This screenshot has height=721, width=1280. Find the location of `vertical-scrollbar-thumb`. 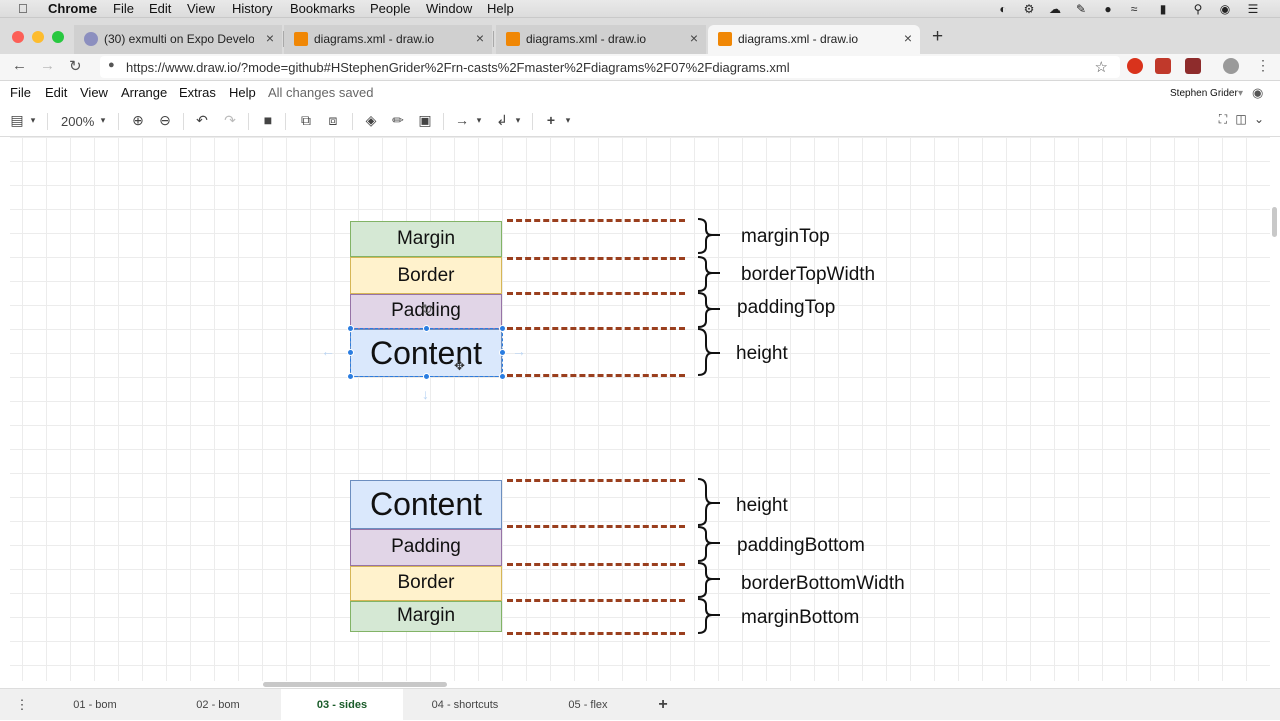

vertical-scrollbar-thumb is located at coordinates (1274, 222).